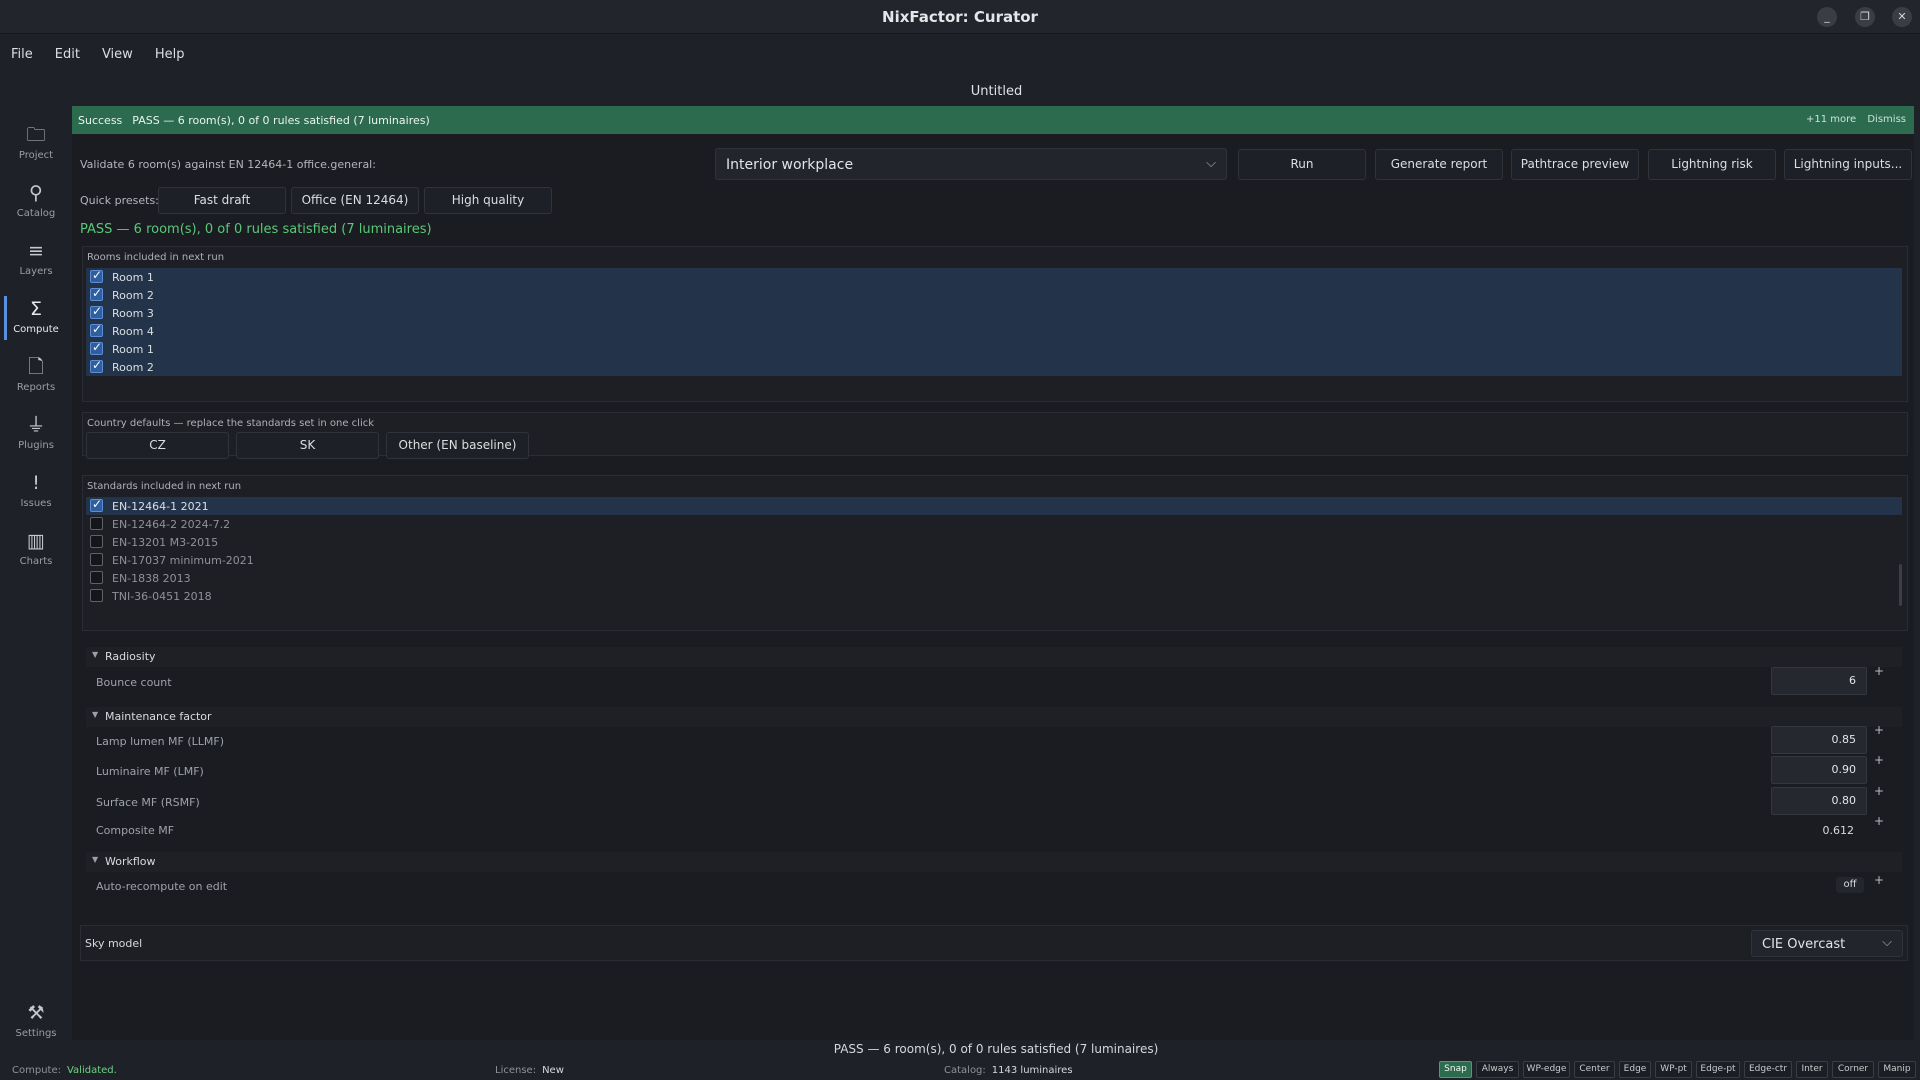  Describe the element at coordinates (22, 54) in the screenshot. I see `menu-file: File` at that location.